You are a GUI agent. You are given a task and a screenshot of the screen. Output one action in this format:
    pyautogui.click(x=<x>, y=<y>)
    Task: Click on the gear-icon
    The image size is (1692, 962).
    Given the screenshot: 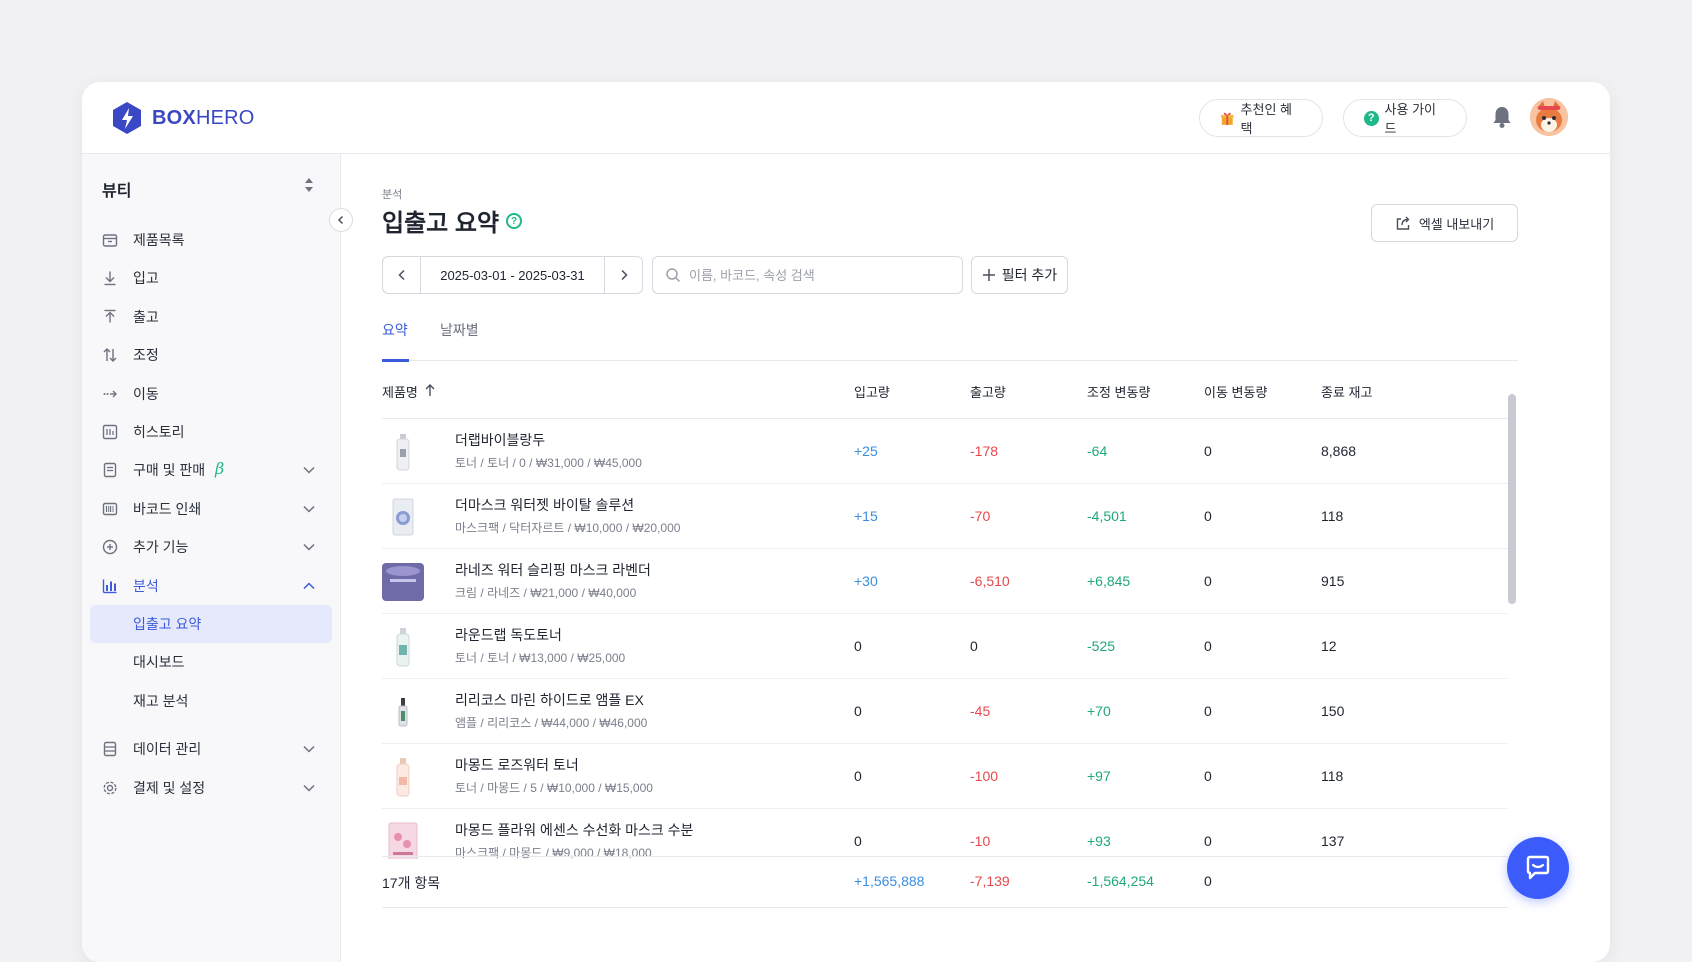 What is the action you would take?
    pyautogui.click(x=110, y=788)
    